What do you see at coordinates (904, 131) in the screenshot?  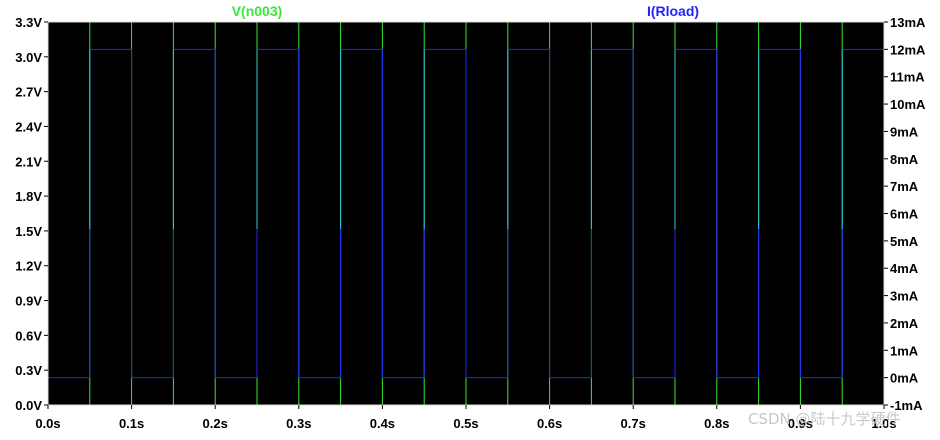 I see `right-tick-label: 9mA` at bounding box center [904, 131].